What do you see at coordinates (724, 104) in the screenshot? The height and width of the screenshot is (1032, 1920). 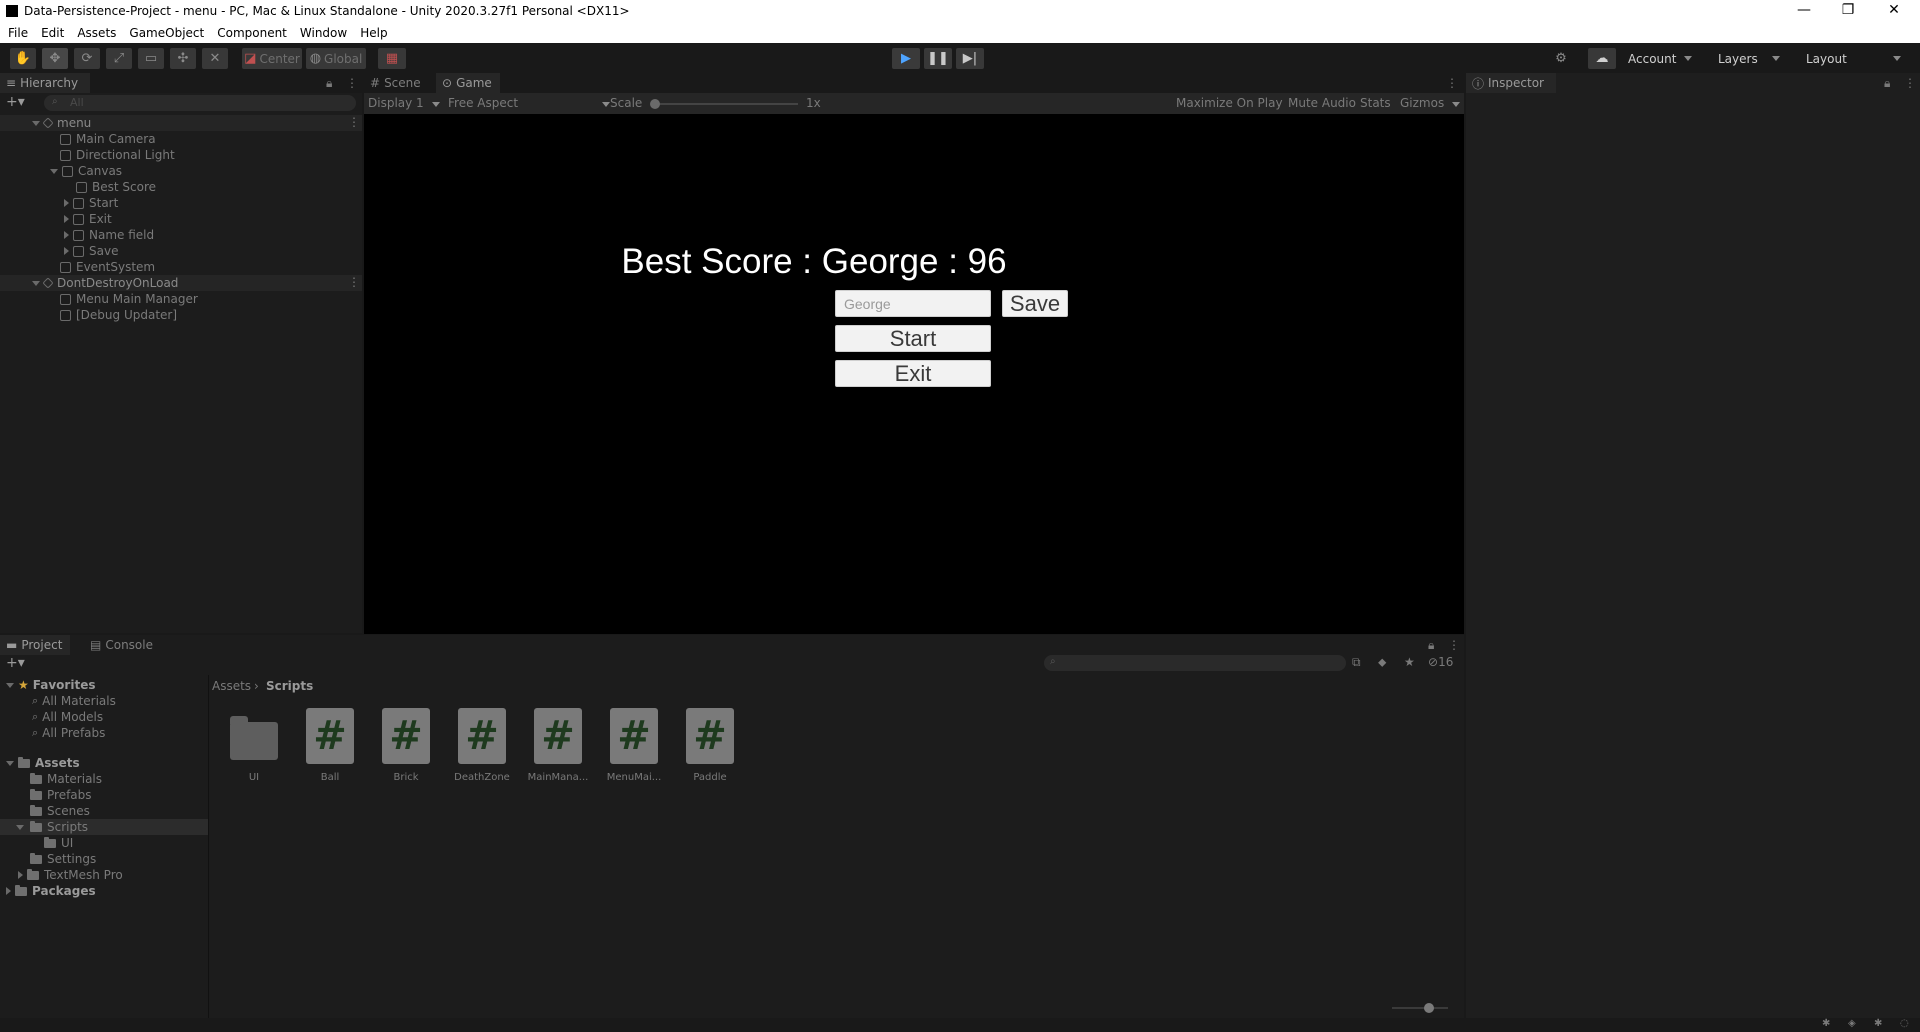 I see `scale-slider` at bounding box center [724, 104].